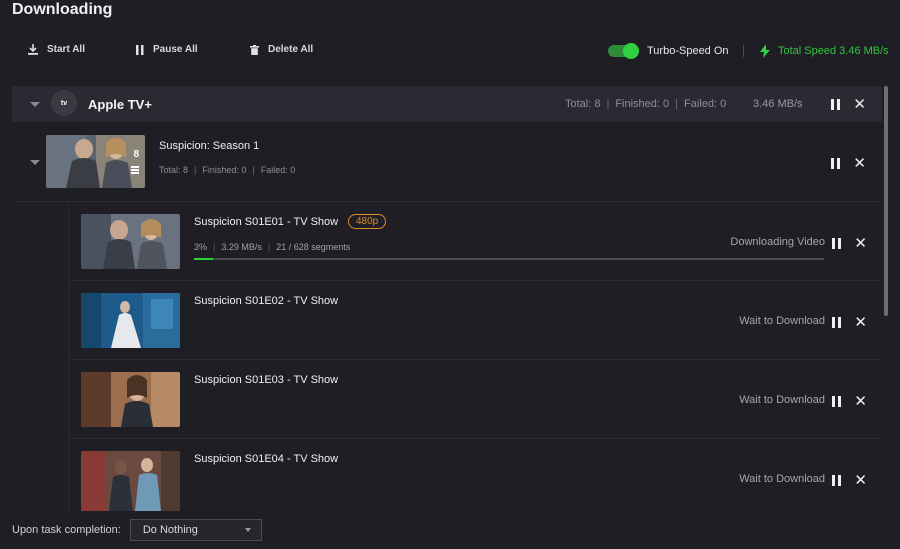 The height and width of the screenshot is (549, 900). Describe the element at coordinates (765, 51) in the screenshot. I see `lightning-icon` at that location.